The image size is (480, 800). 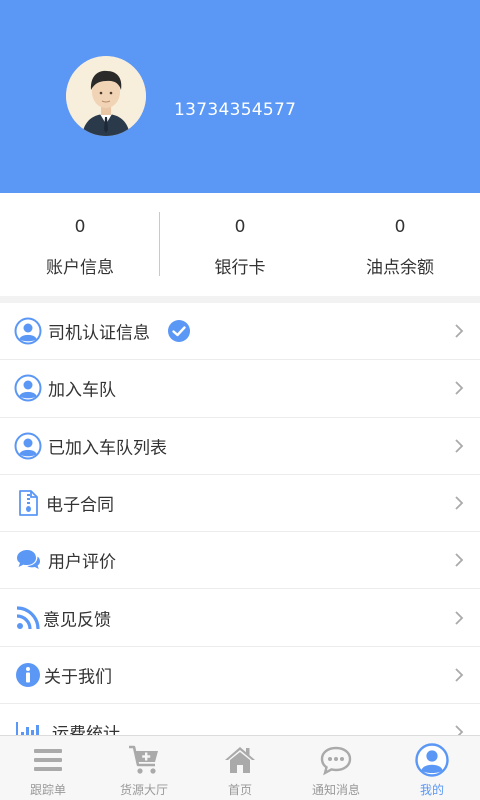 What do you see at coordinates (99, 333) in the screenshot?
I see `menu-item-label: 司机认证信息` at bounding box center [99, 333].